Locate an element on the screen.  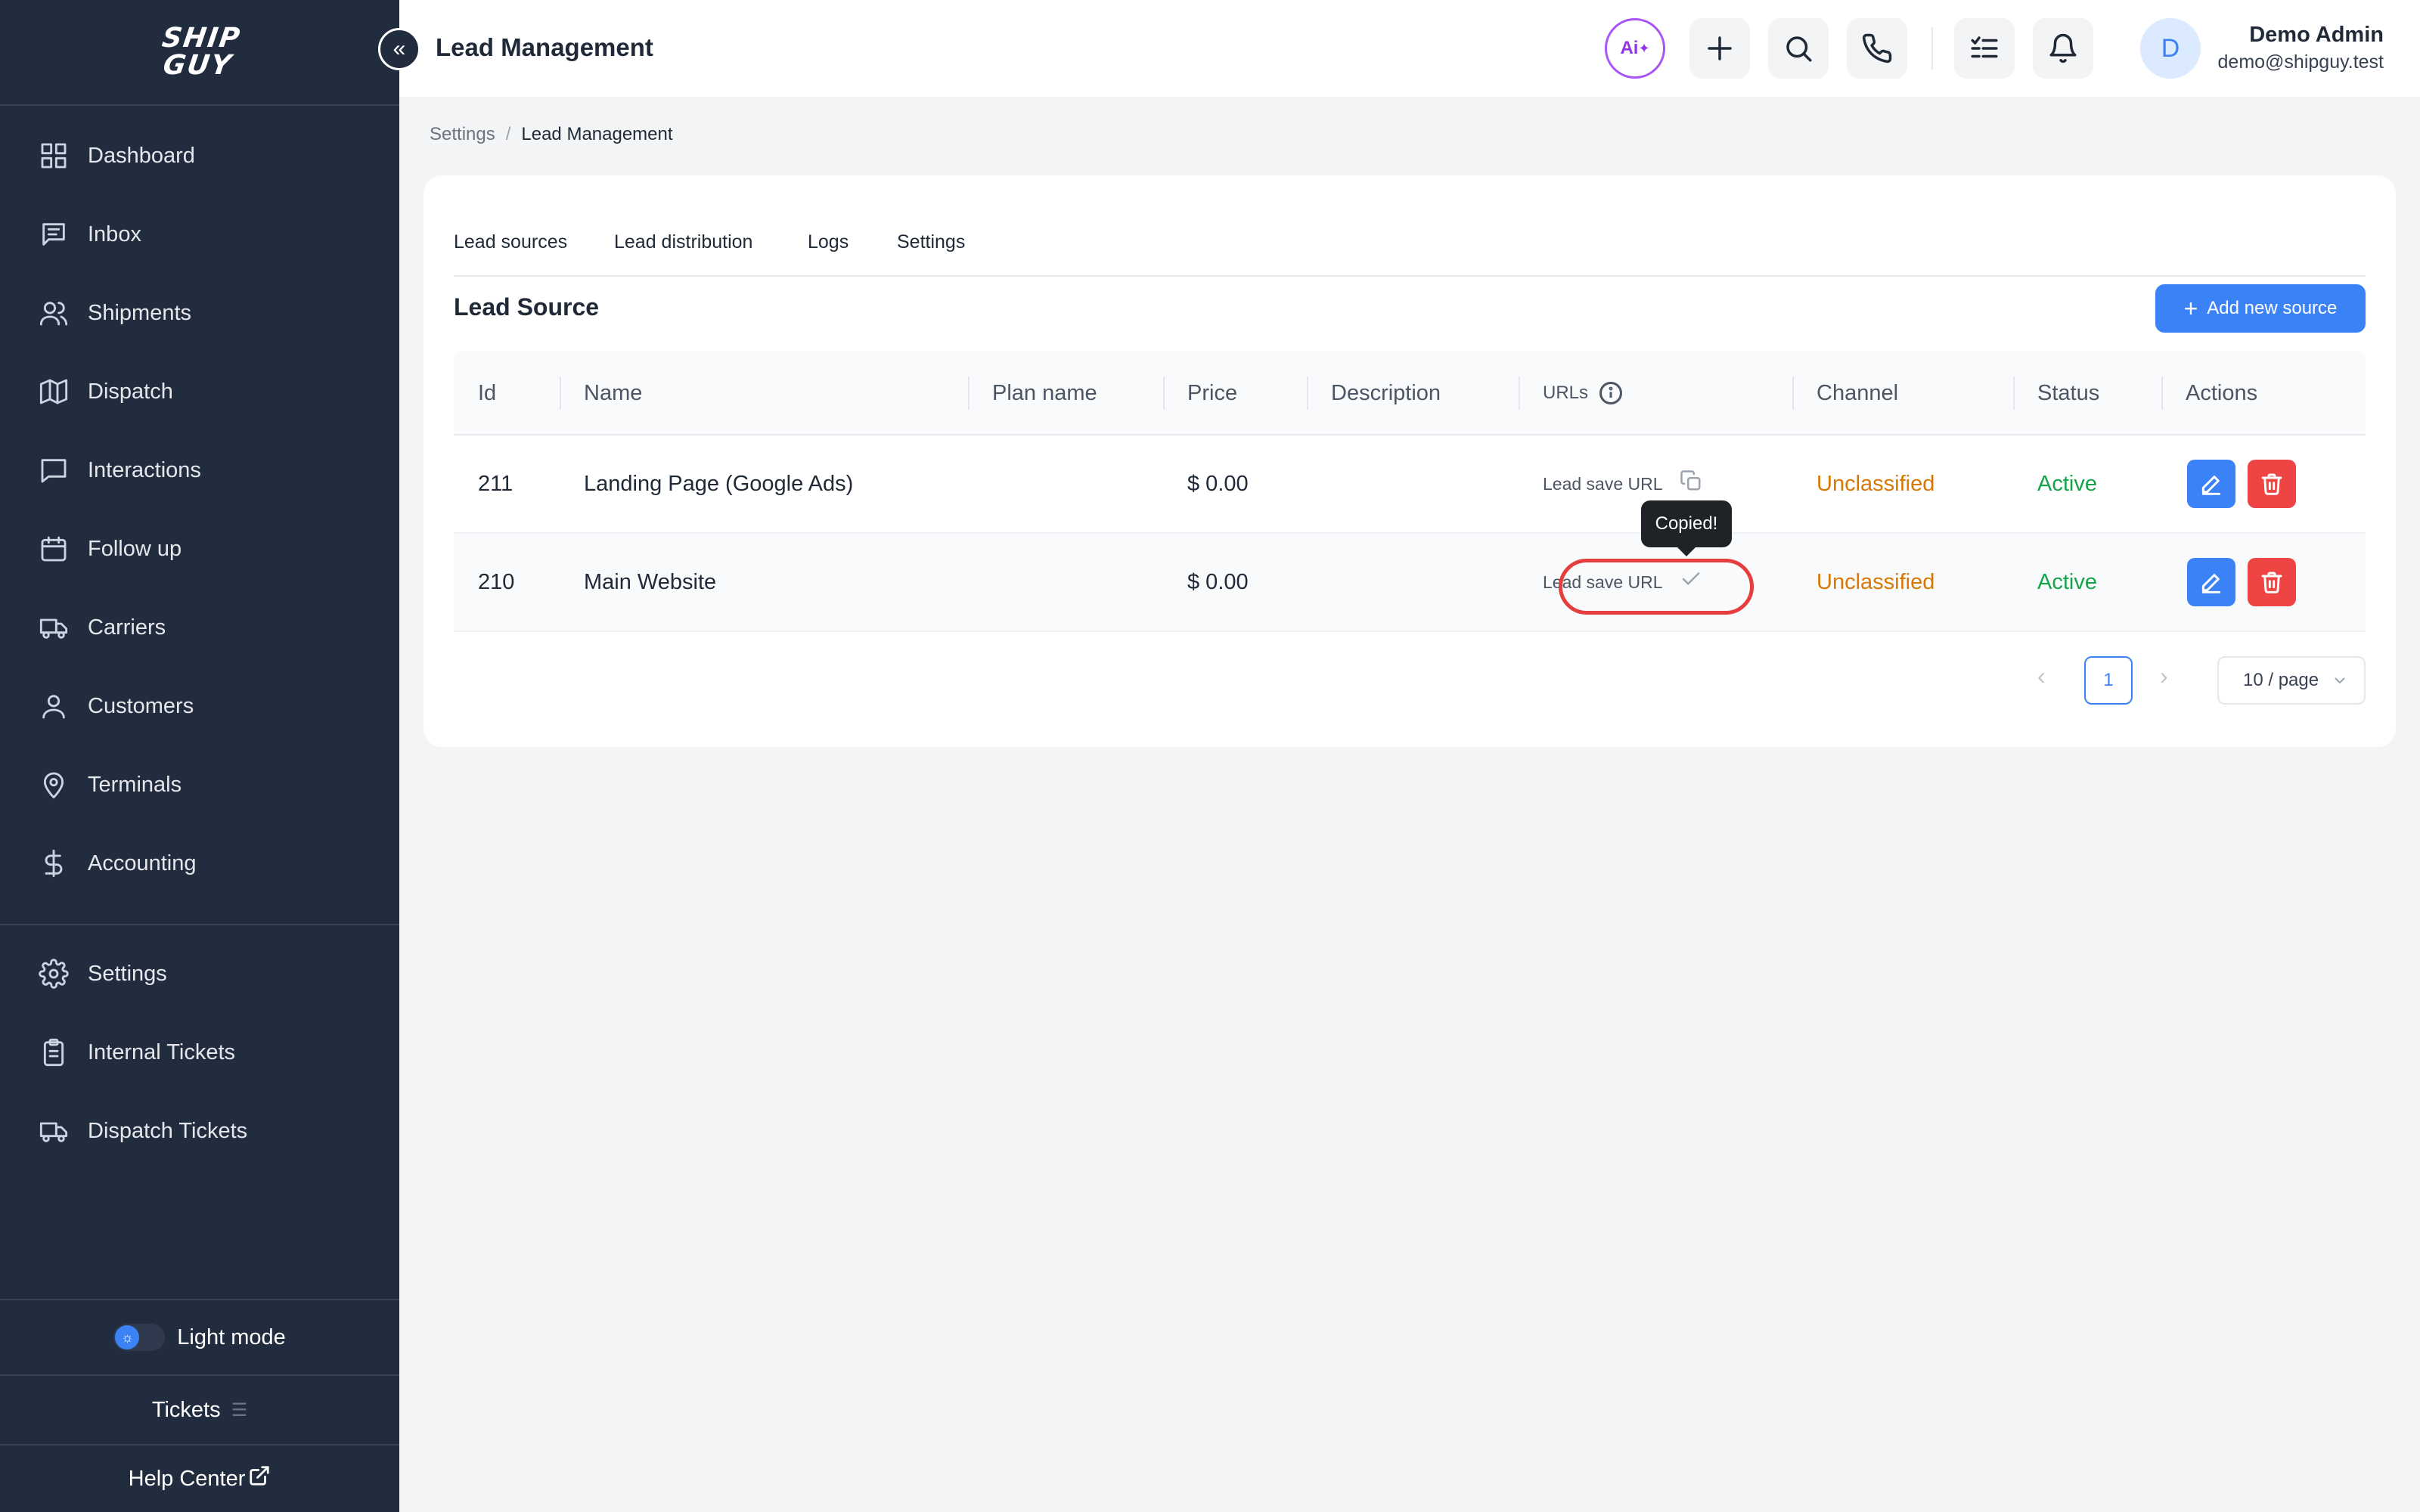
add-new-source-button: + Add new source is located at coordinates (2260, 308).